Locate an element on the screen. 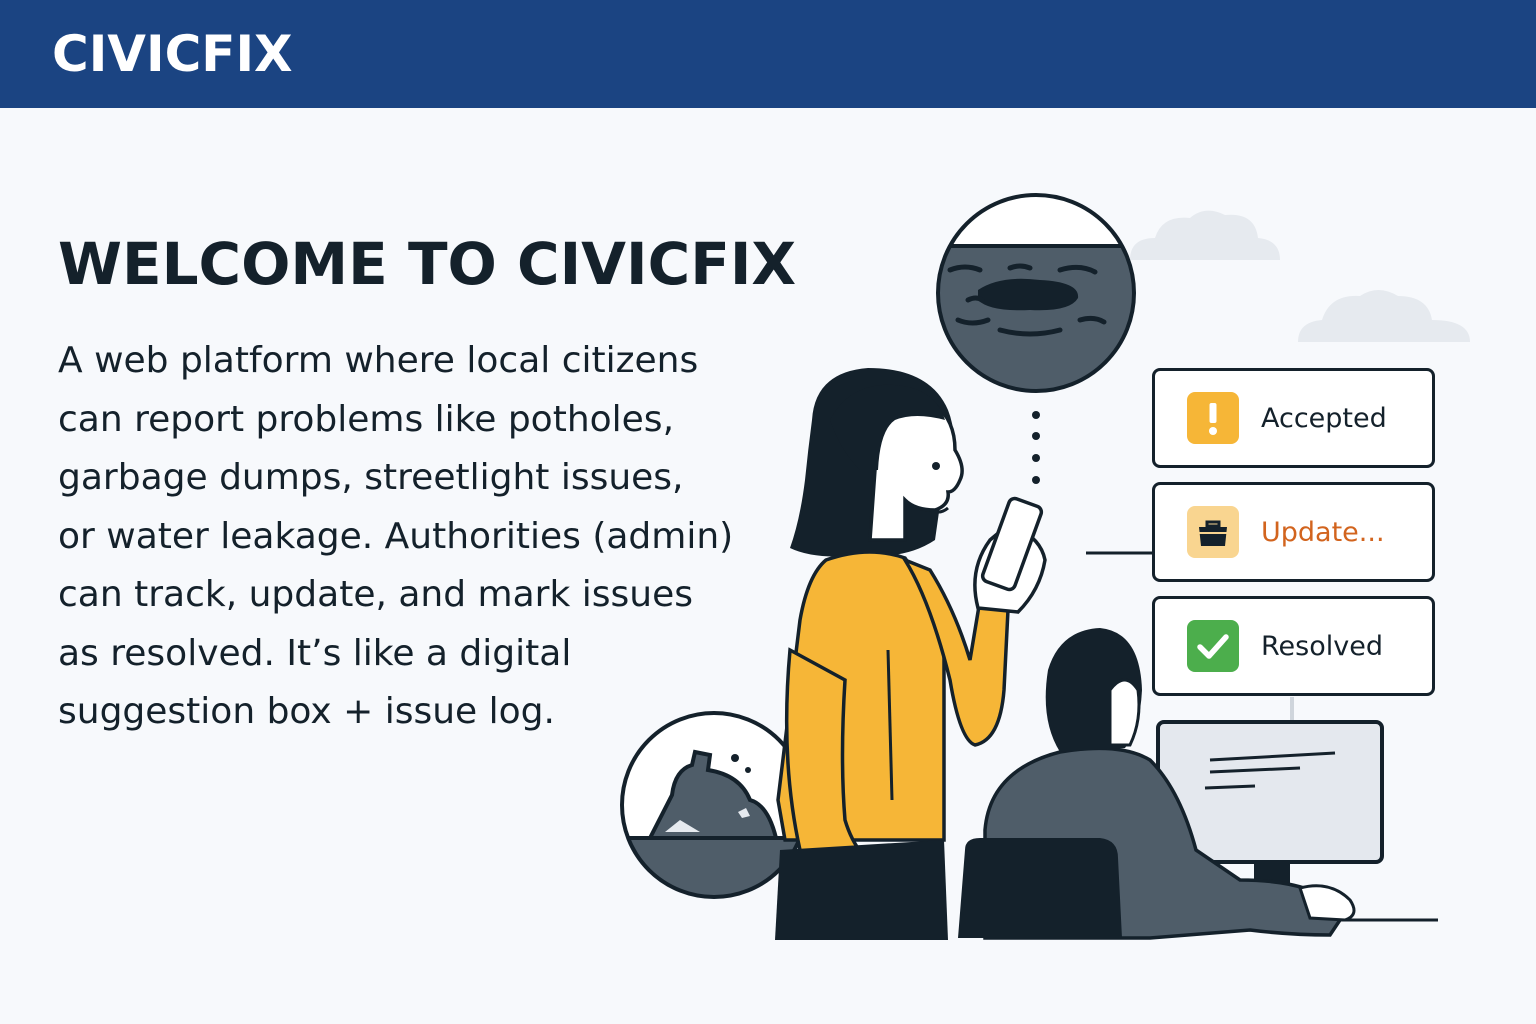 This screenshot has width=1536, height=1024. status-card-resolved: Resolved is located at coordinates (1293, 646).